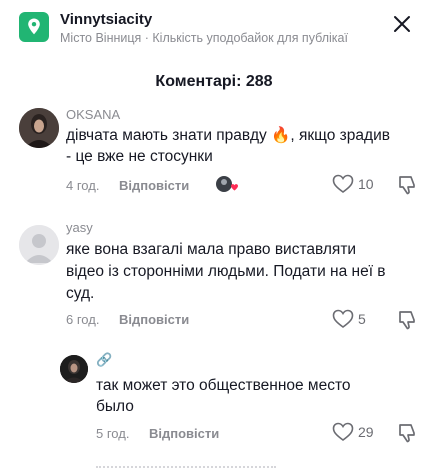 The width and height of the screenshot is (428, 476). Describe the element at coordinates (104, 360) in the screenshot. I see `comment-username: 🔗` at that location.